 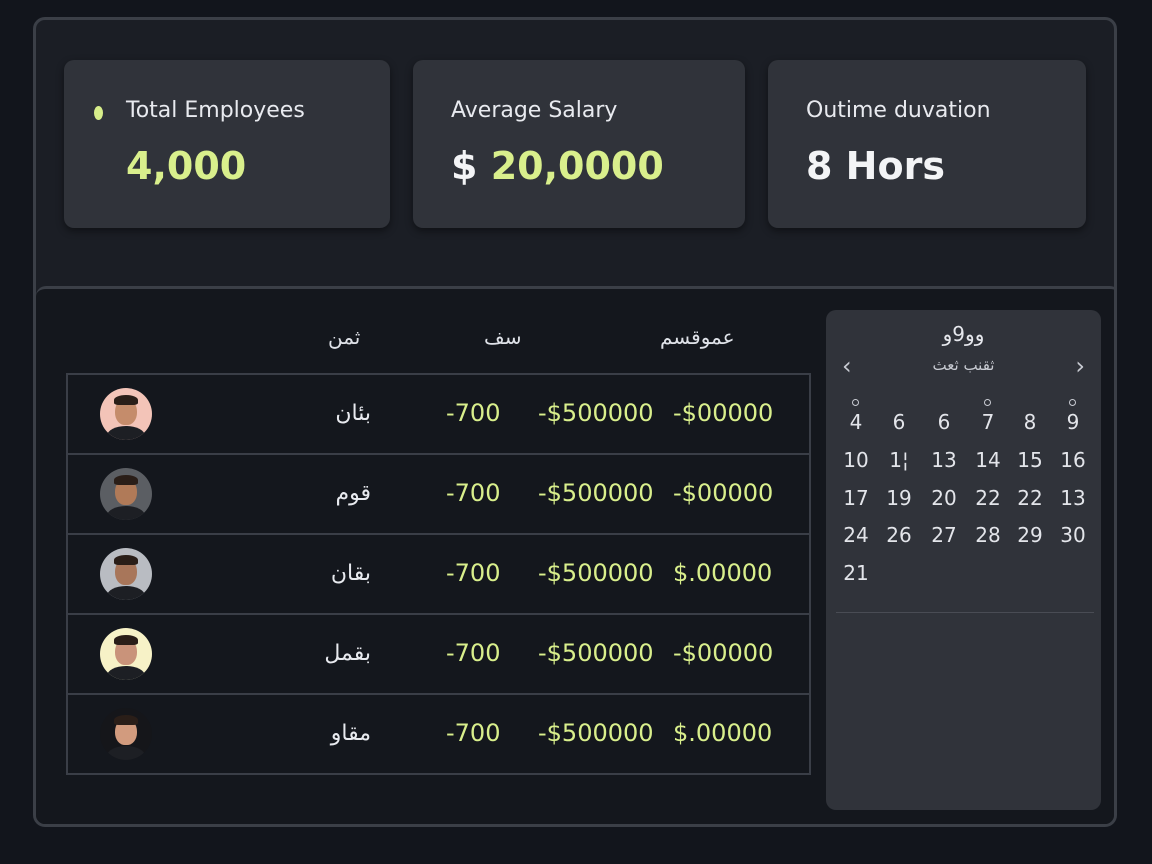 What do you see at coordinates (350, 573) in the screenshot?
I see `employee-name: بقان` at bounding box center [350, 573].